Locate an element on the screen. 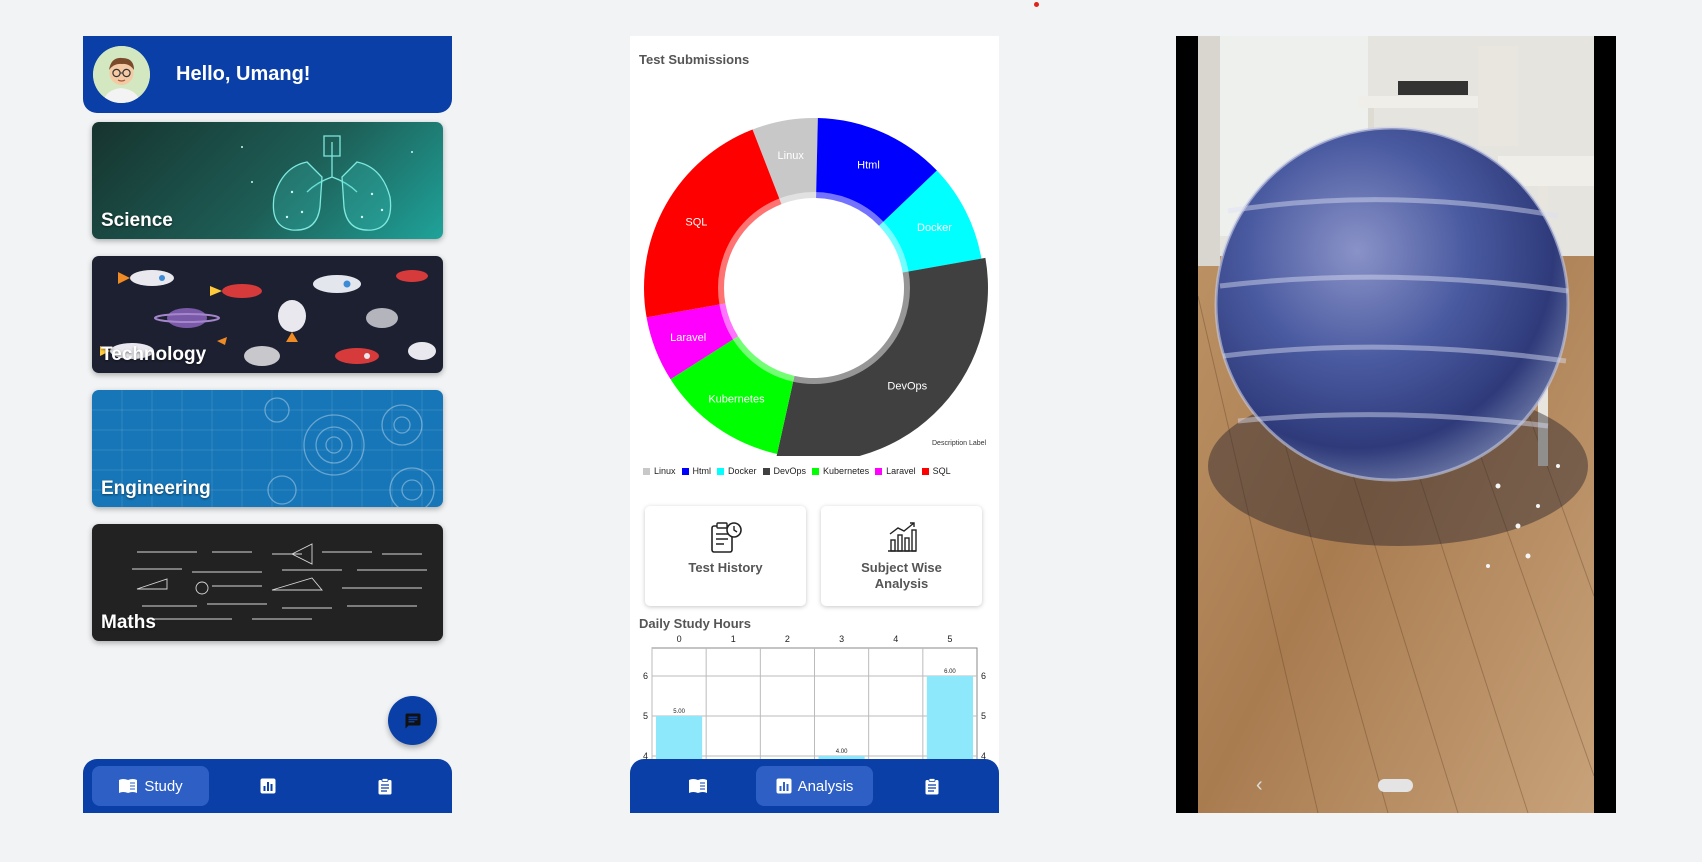  avatar is located at coordinates (121, 74).